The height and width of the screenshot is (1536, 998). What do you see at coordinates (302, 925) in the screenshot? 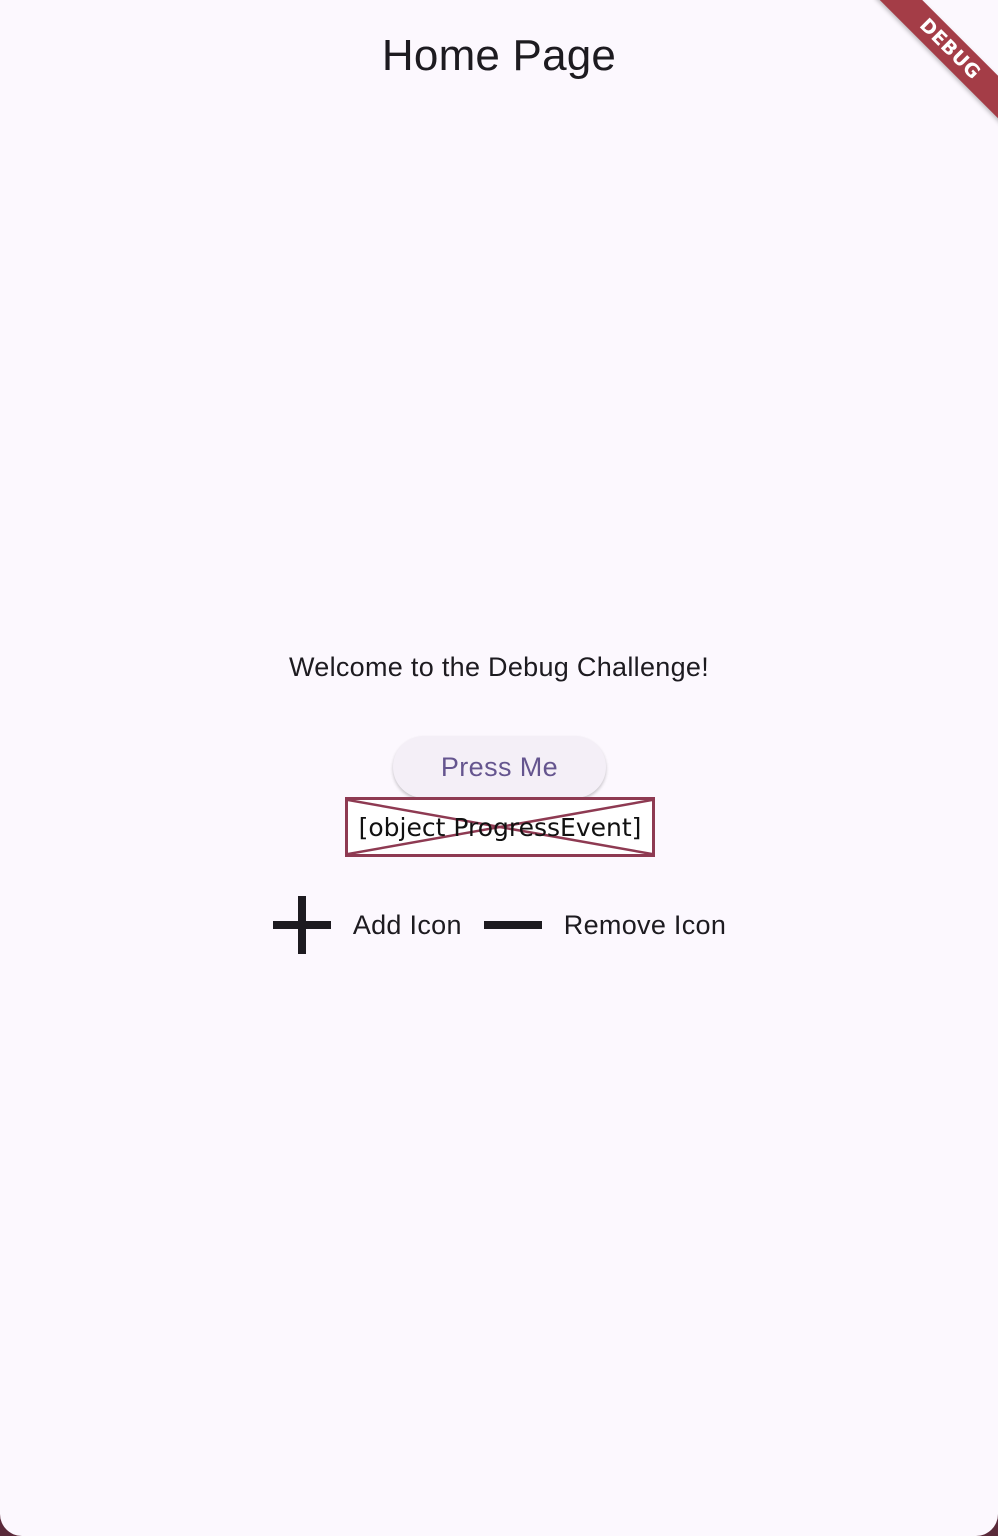
I see `add-icon` at bounding box center [302, 925].